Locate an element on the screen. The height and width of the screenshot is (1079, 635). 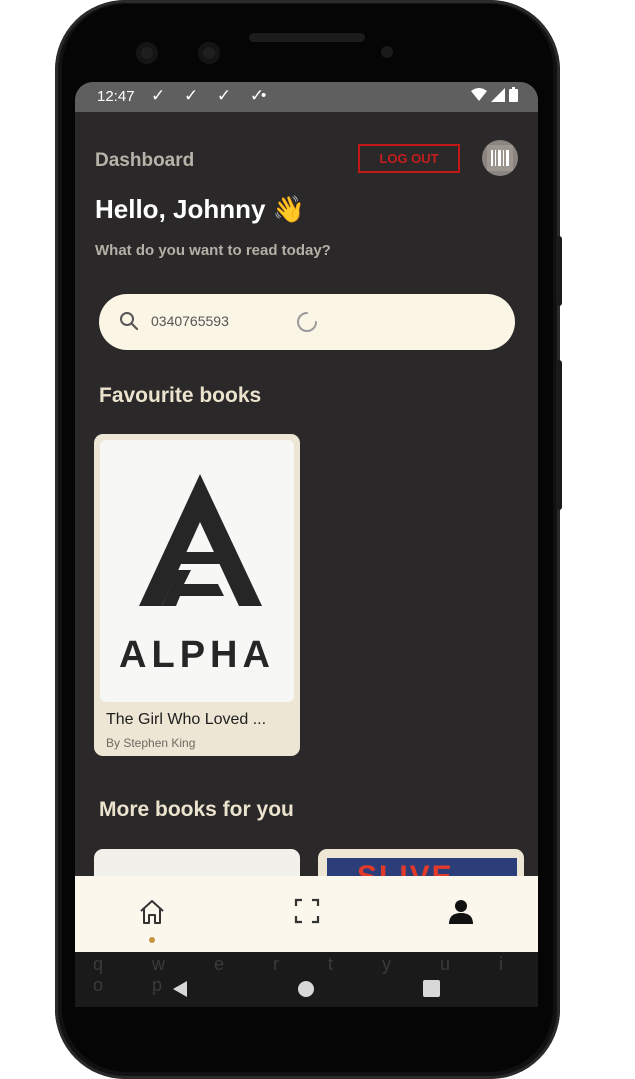
system-nav-bar is located at coordinates (306, 989).